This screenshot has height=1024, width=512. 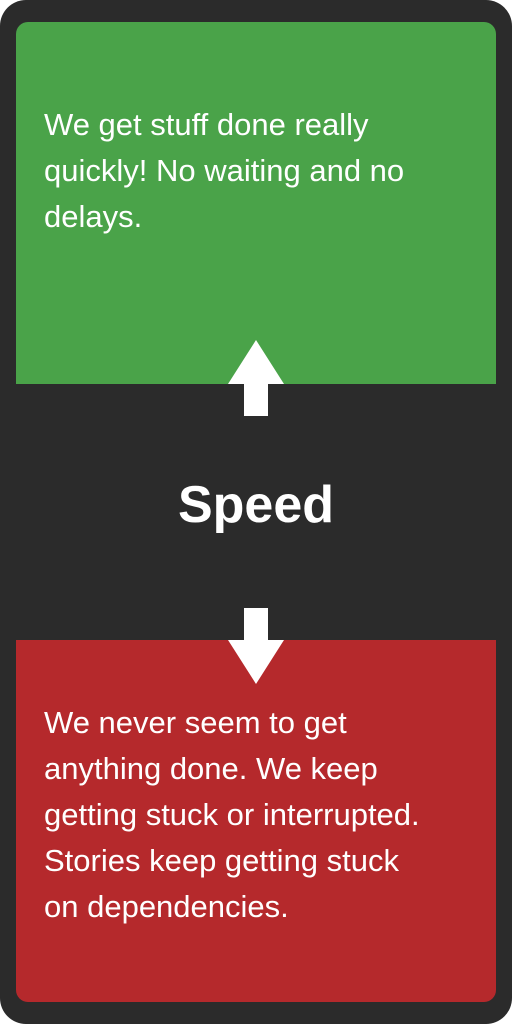 I want to click on arrow-down-icon, so click(x=256, y=646).